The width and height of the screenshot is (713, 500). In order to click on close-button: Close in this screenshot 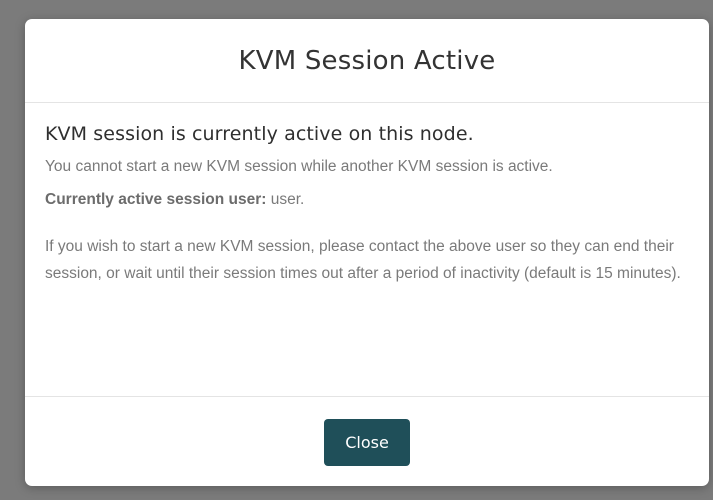, I will do `click(367, 442)`.